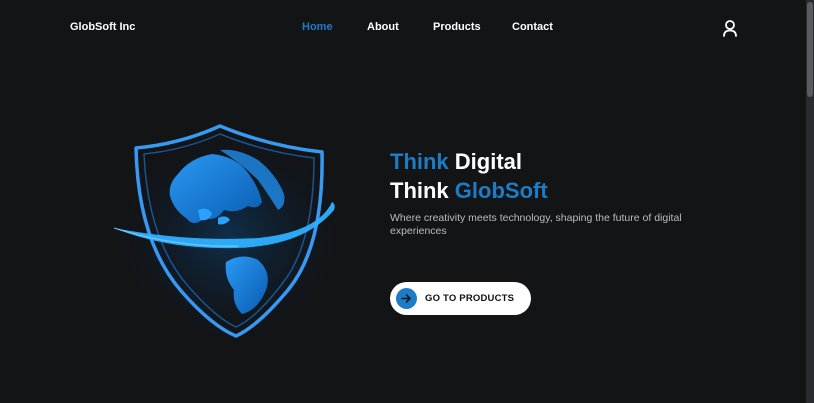 The image size is (814, 403). I want to click on nav-contact: Contact, so click(532, 27).